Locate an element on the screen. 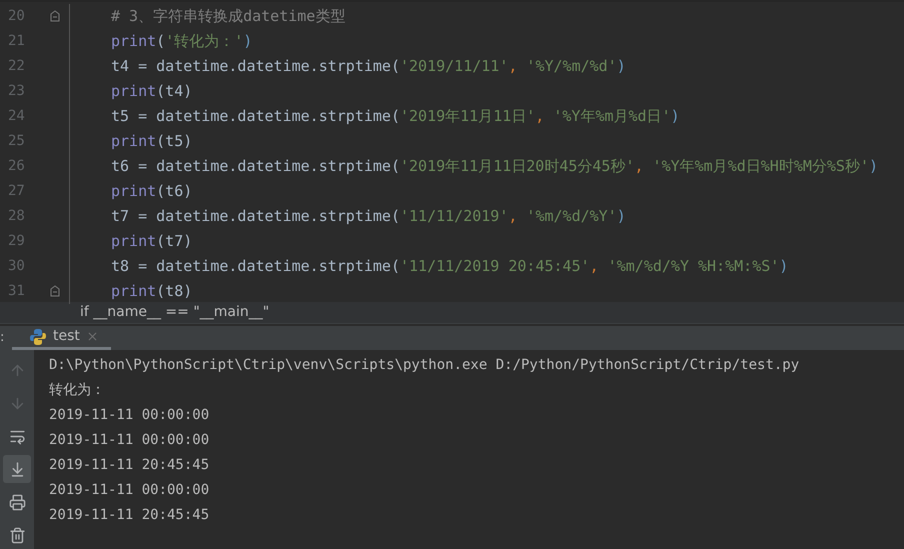 This screenshot has height=549, width=904. python-icon is located at coordinates (38, 337).